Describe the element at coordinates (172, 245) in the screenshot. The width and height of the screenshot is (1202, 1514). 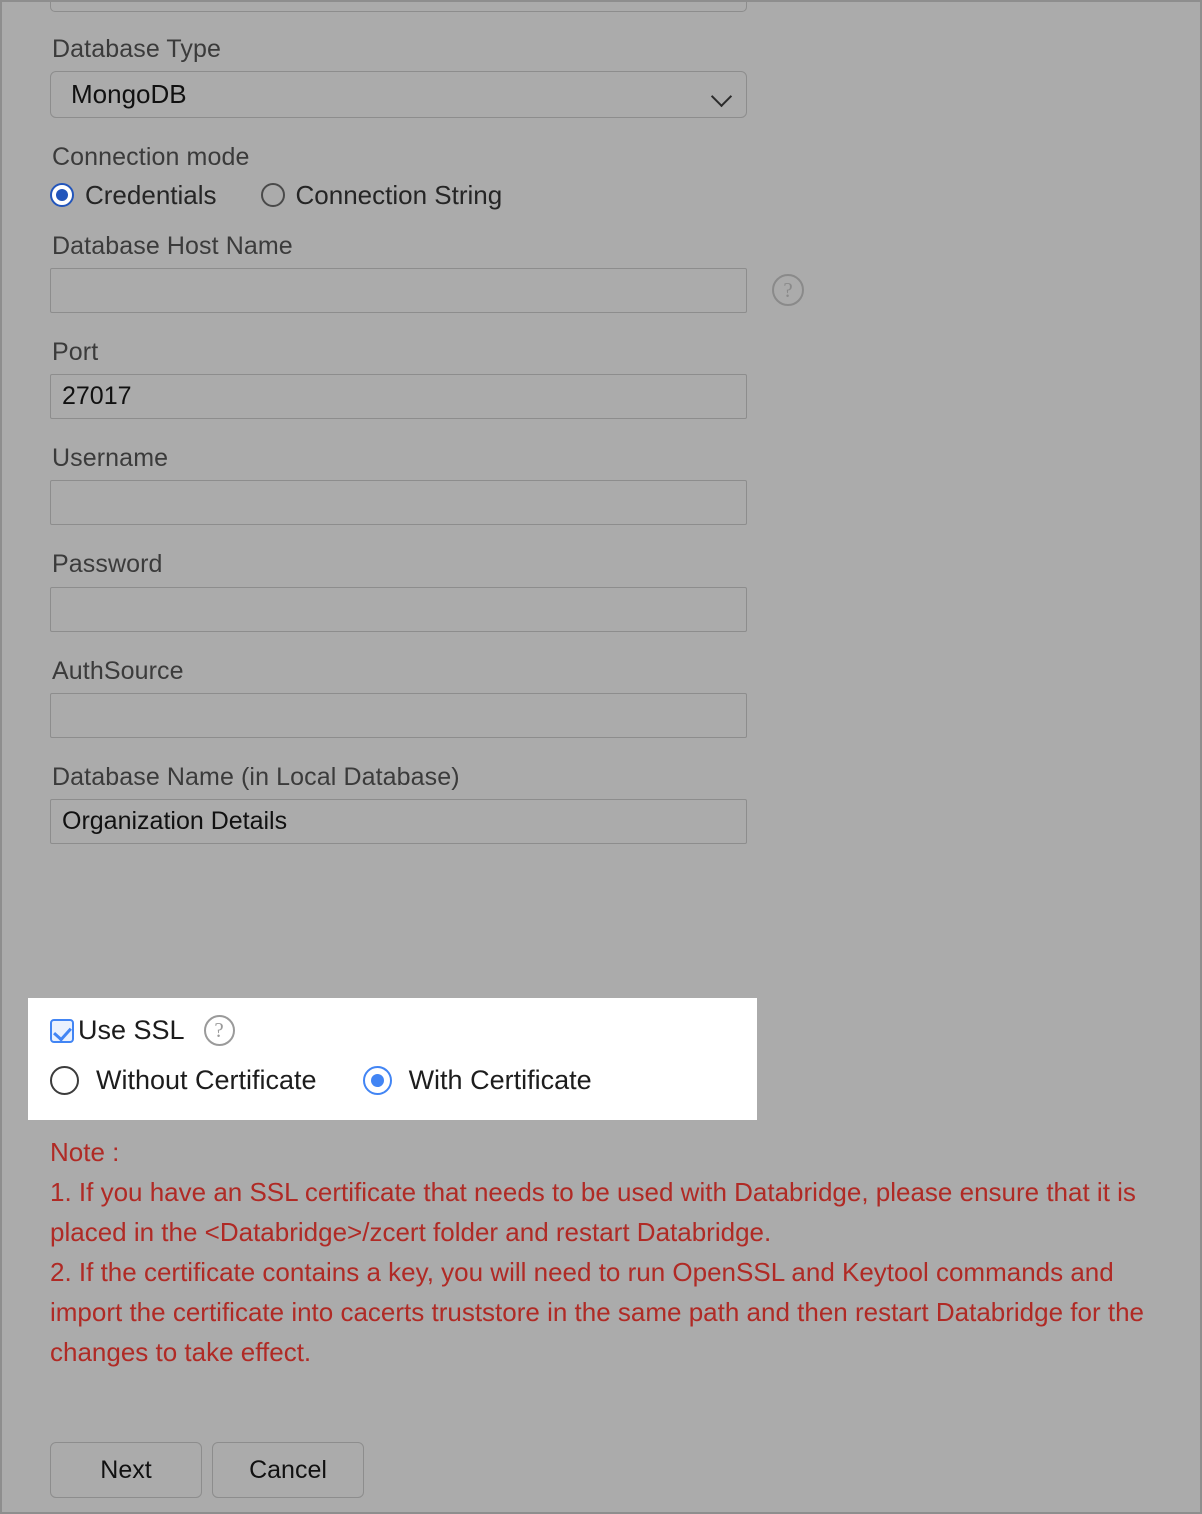
I see `database-host-name-label: Database Host Name` at that location.